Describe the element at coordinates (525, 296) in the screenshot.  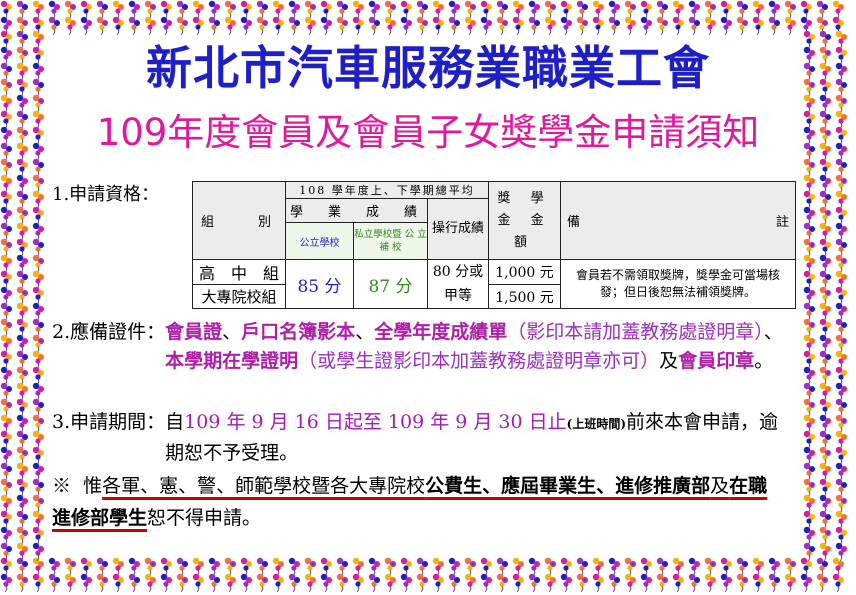
I see `amount-college: 1,500 元` at that location.